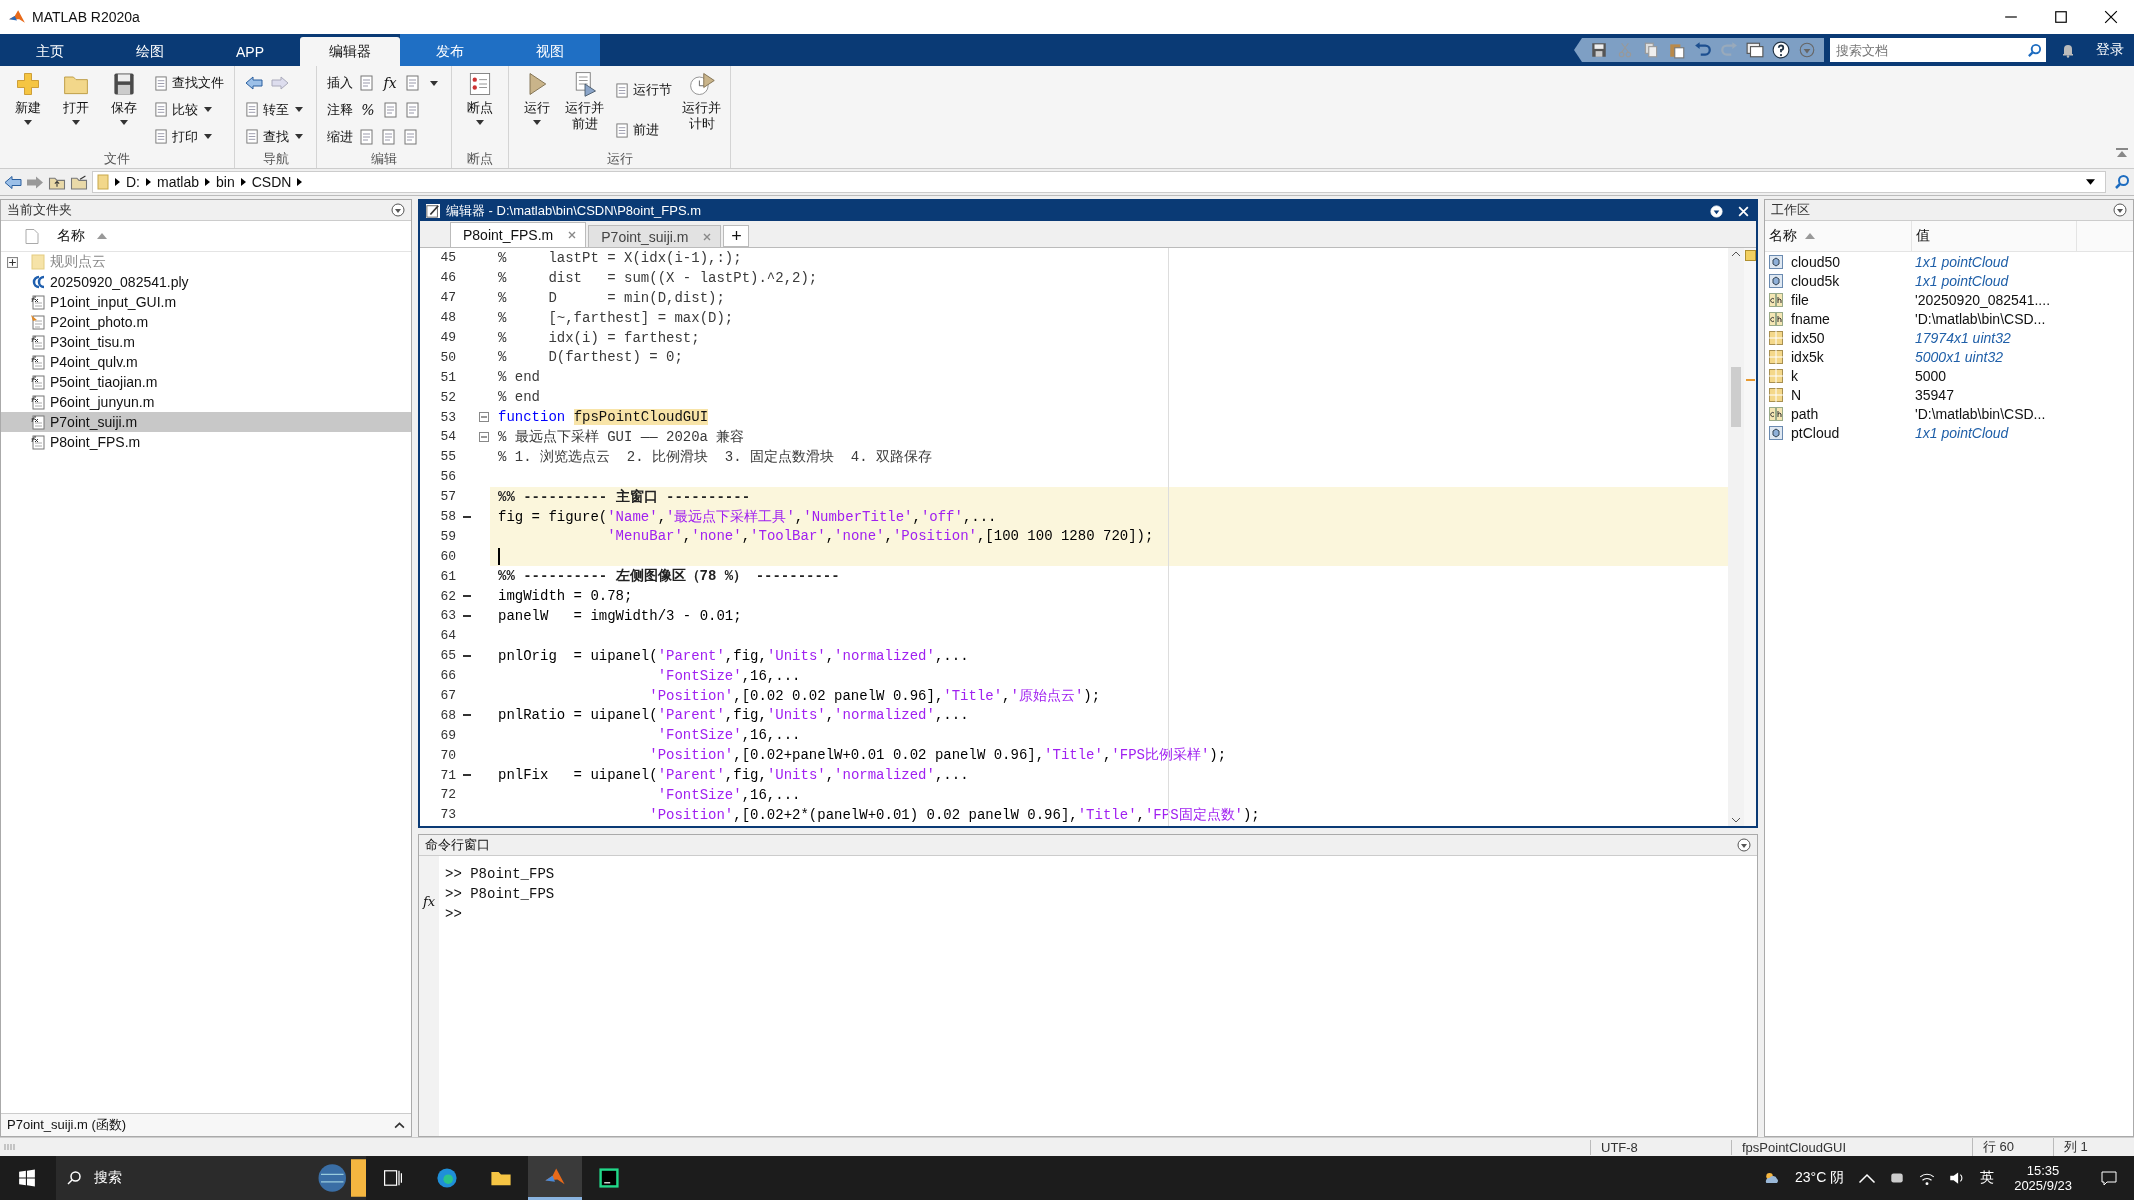 The width and height of the screenshot is (2134, 1200). Describe the element at coordinates (1808, 337) in the screenshot. I see `variable-name: idx50` at that location.